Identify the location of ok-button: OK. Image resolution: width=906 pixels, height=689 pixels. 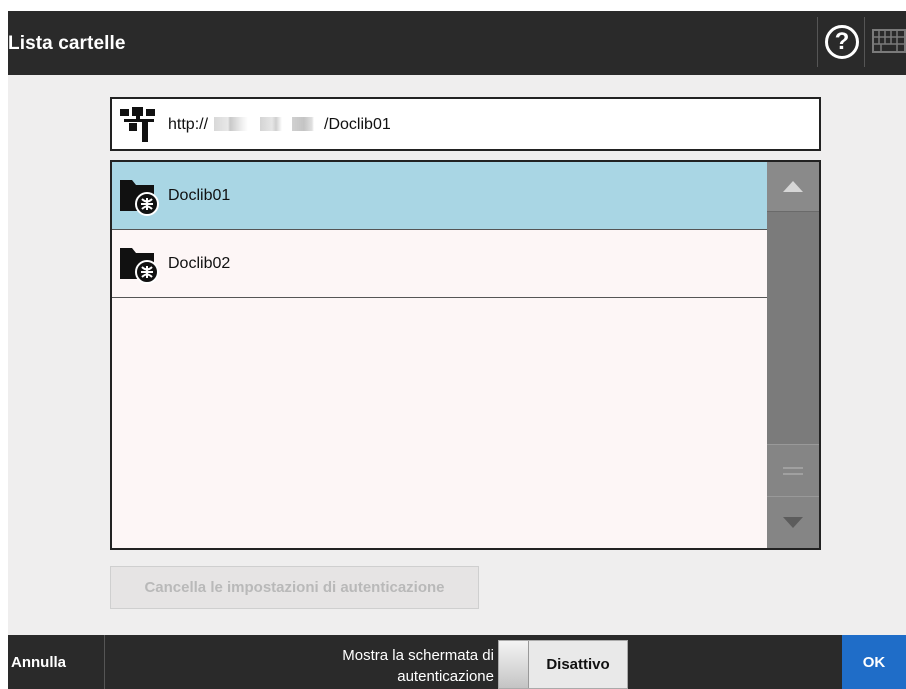
(874, 662).